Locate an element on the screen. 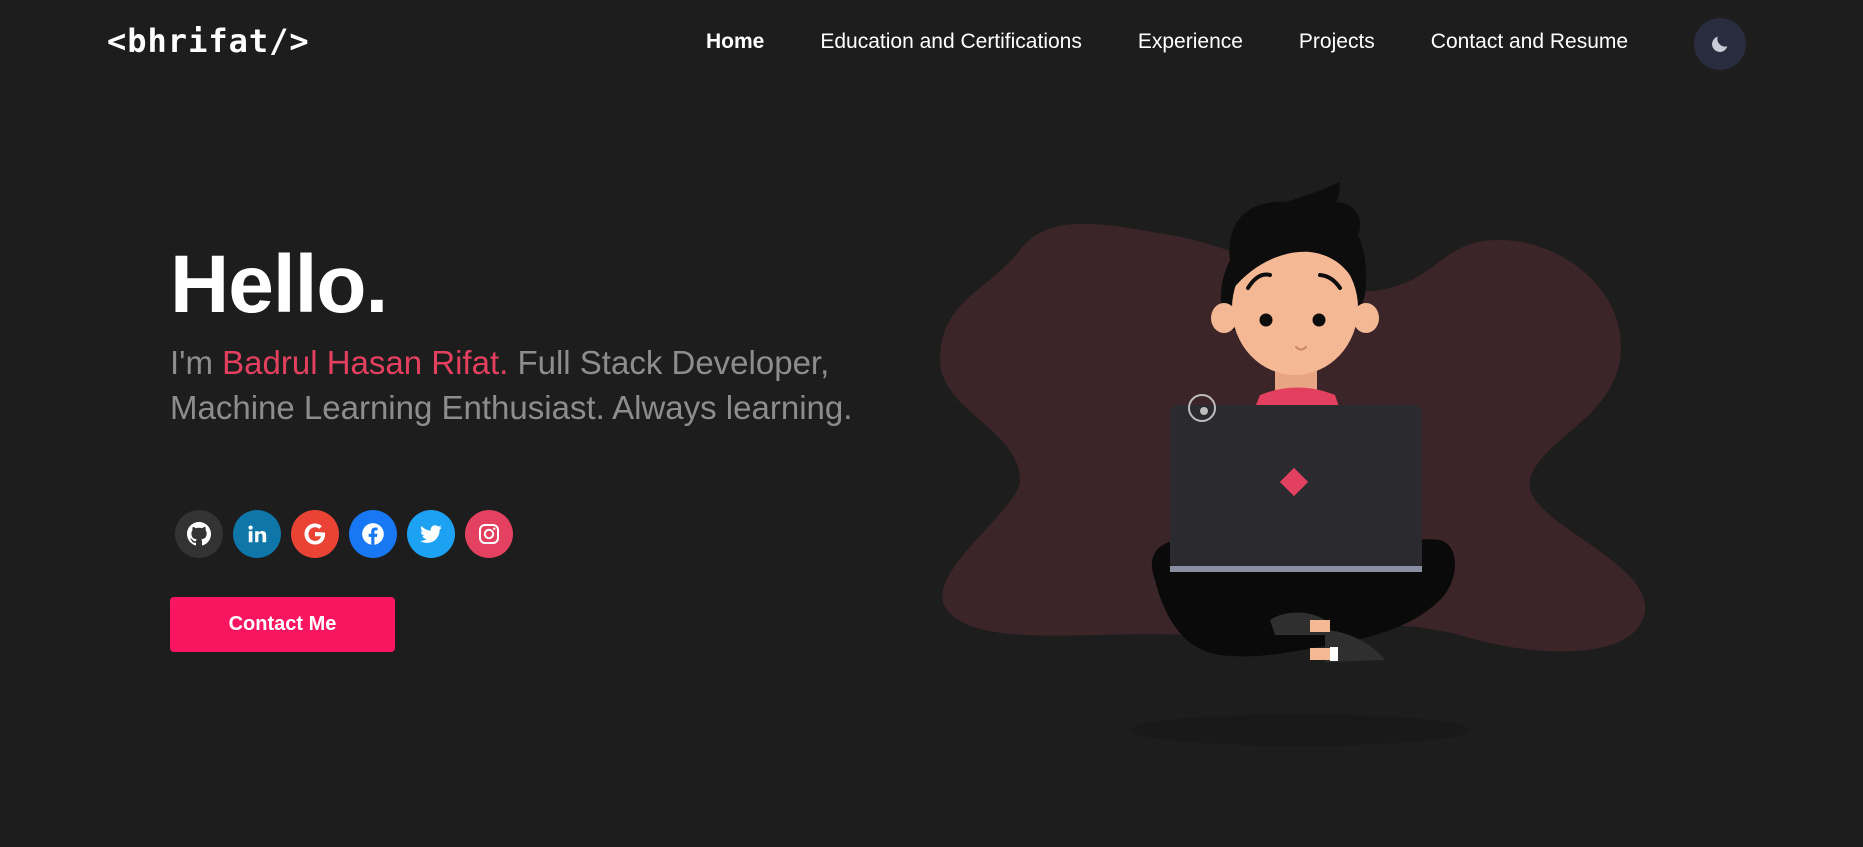 Image resolution: width=1863 pixels, height=847 pixels. site-logo: <bhrifat/> is located at coordinates (208, 41).